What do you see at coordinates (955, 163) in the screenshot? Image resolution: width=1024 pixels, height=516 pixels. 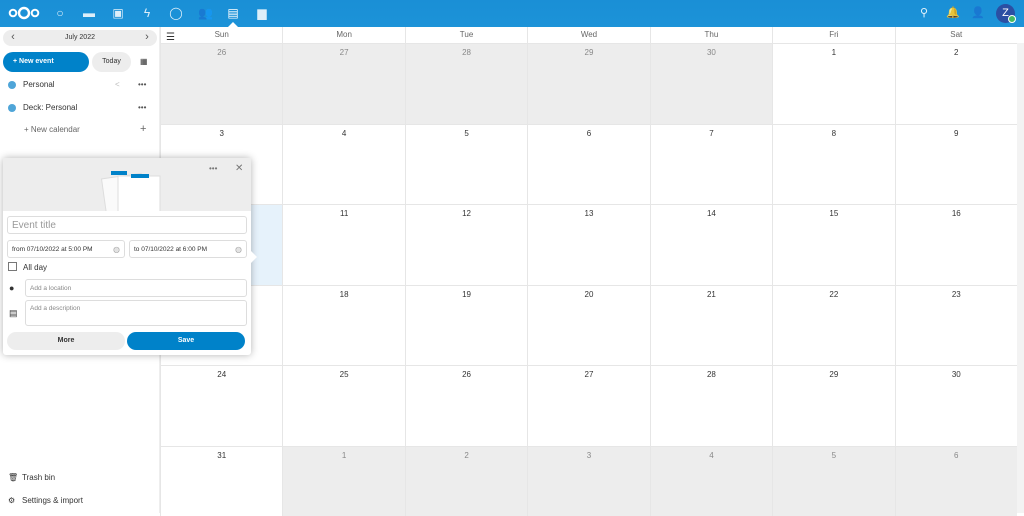 I see `day-cell: 9` at bounding box center [955, 163].